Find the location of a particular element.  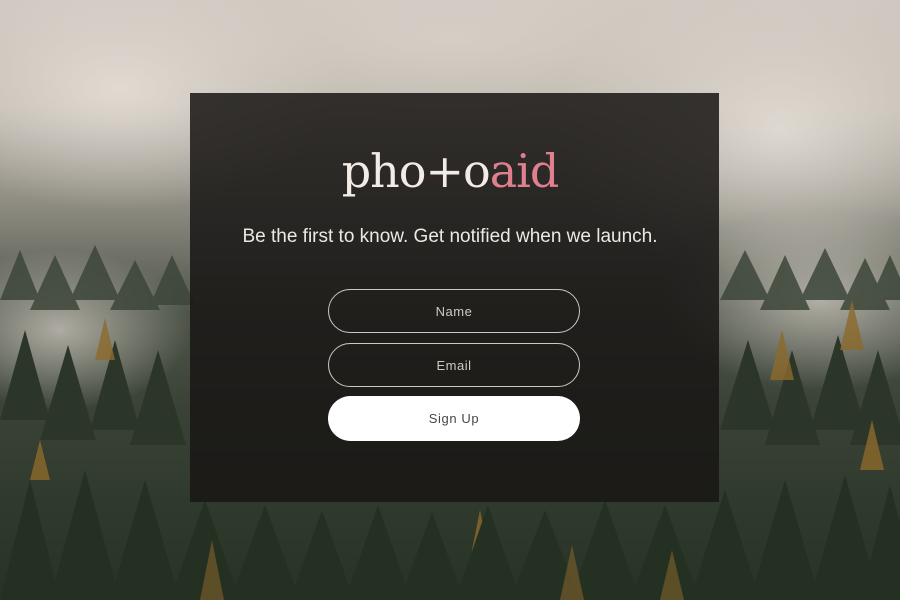

sign-up-button: Sign Up is located at coordinates (454, 418).